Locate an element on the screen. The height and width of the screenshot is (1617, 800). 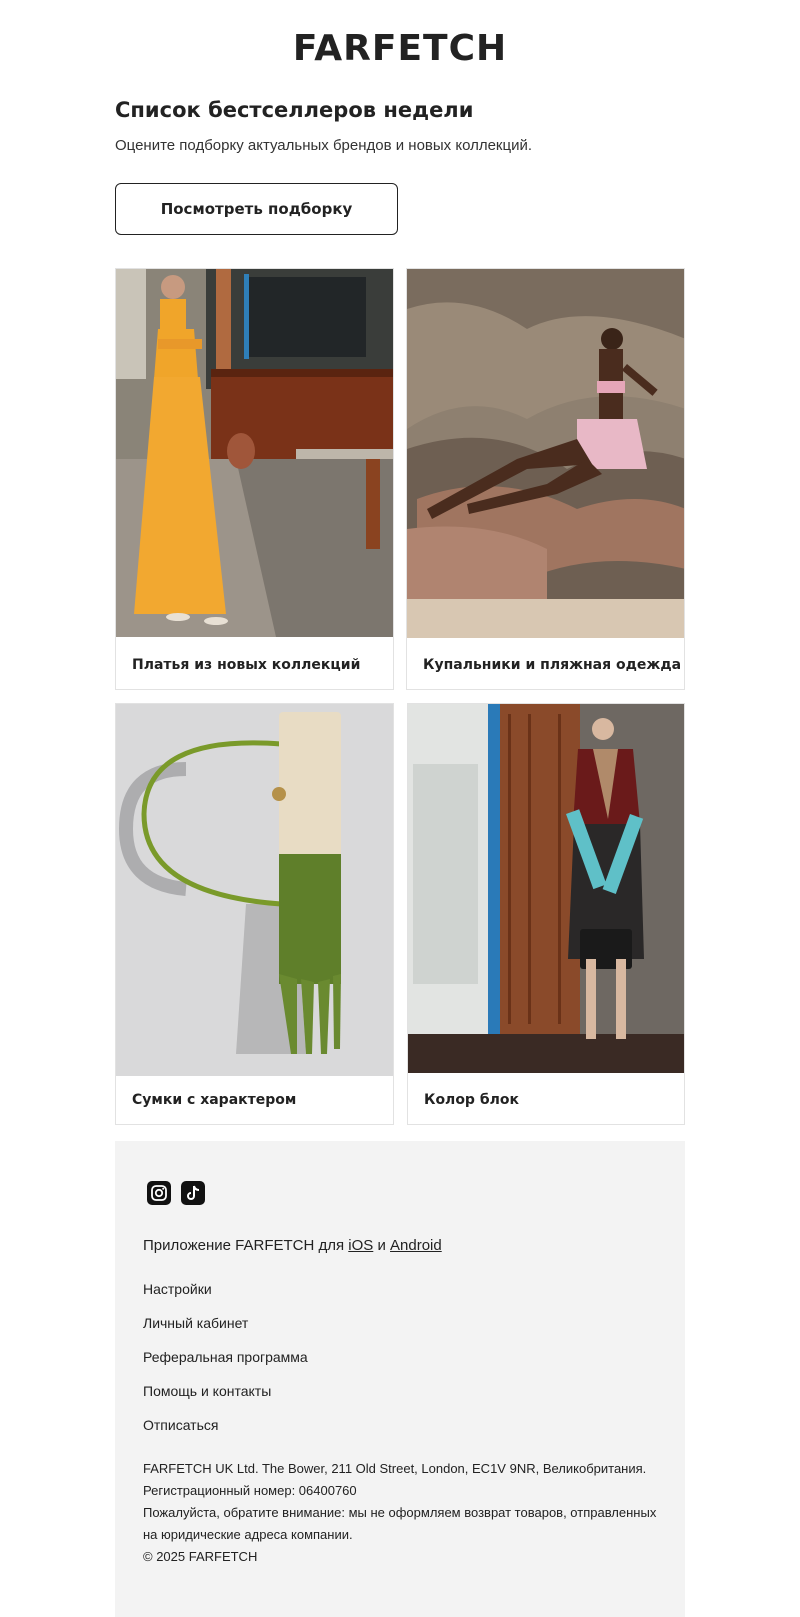
instagram-icon is located at coordinates (159, 1193).